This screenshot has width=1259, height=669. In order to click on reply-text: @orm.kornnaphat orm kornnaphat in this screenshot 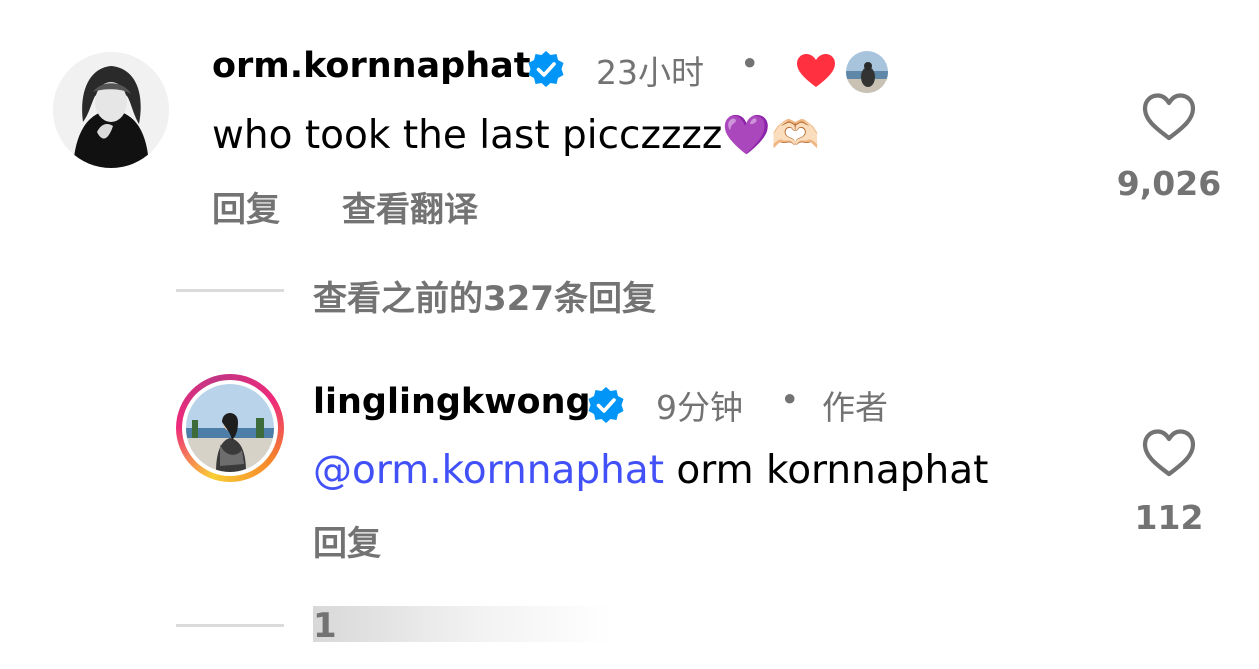, I will do `click(650, 470)`.